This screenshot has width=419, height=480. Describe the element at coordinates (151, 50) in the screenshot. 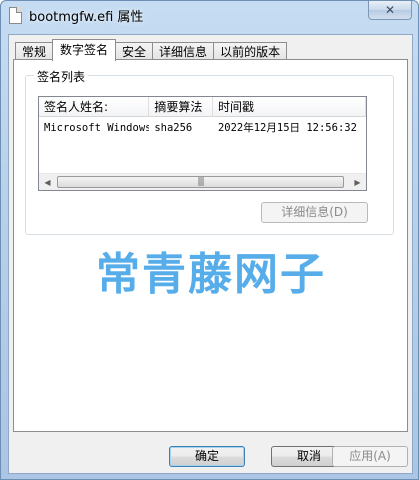

I see `tab-strip: 常规 数字签名 安全 详细信息 以前的版本` at that location.